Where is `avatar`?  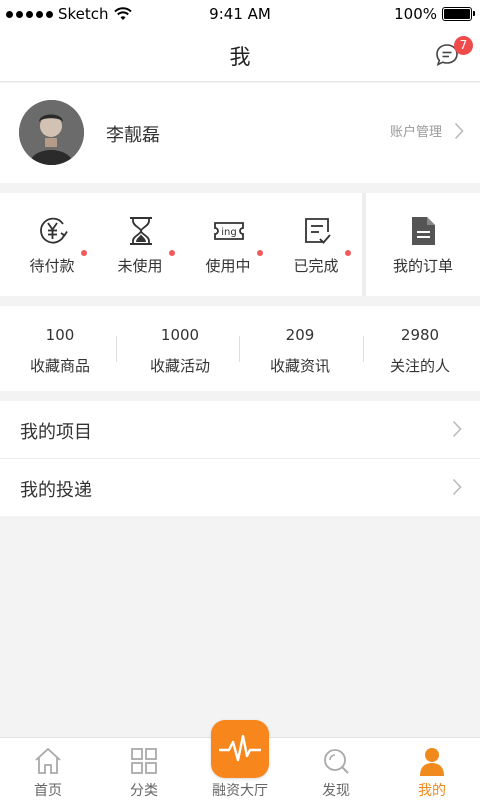 avatar is located at coordinates (51, 132).